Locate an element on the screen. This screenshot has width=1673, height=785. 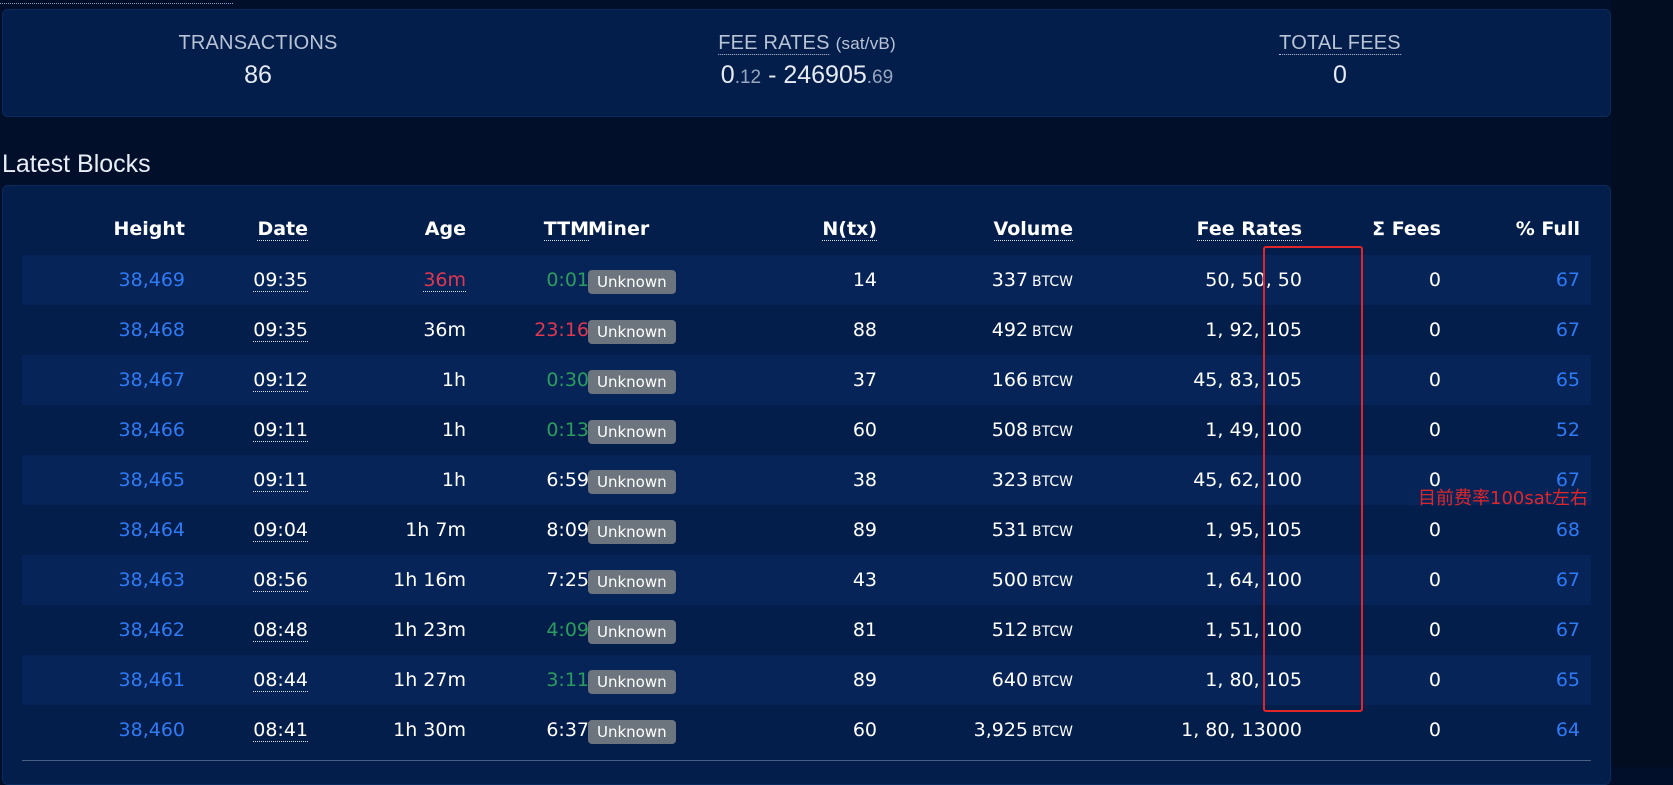
column-header-height: Height is located at coordinates (149, 229).